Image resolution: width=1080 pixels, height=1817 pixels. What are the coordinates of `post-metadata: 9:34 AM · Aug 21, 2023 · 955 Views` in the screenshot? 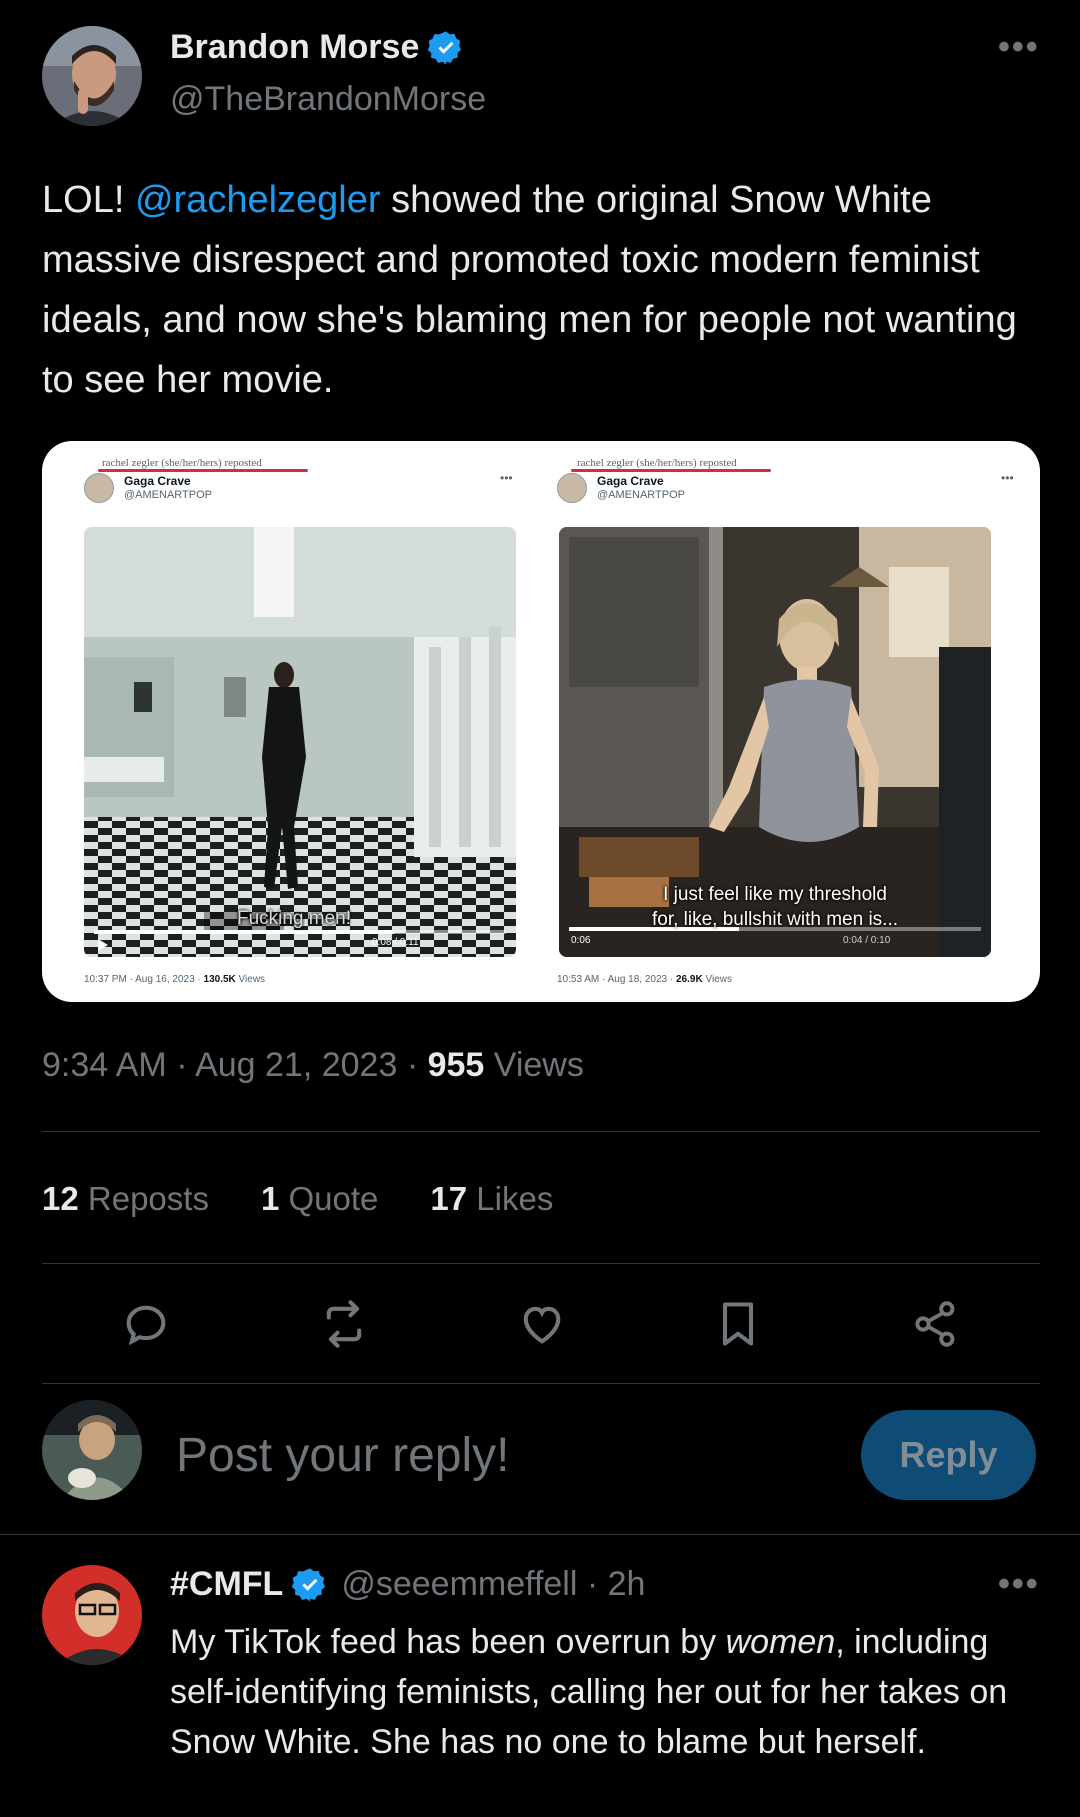 It's located at (313, 1065).